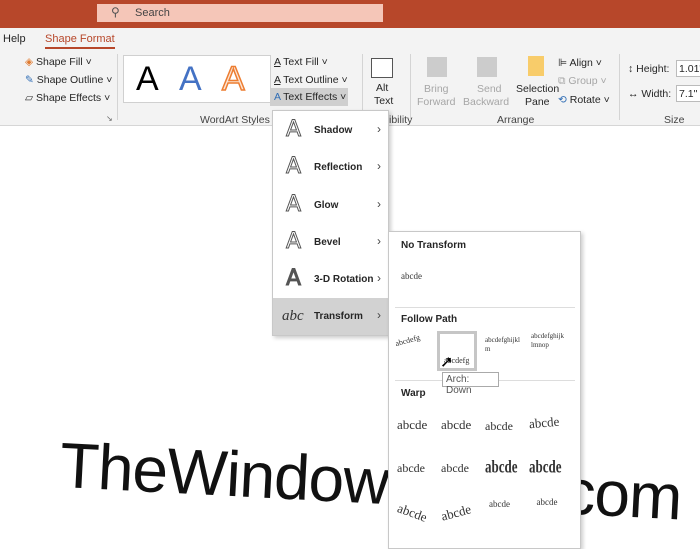 The height and width of the screenshot is (549, 700). What do you see at coordinates (240, 13) in the screenshot?
I see `search-input: ⚲ Search` at bounding box center [240, 13].